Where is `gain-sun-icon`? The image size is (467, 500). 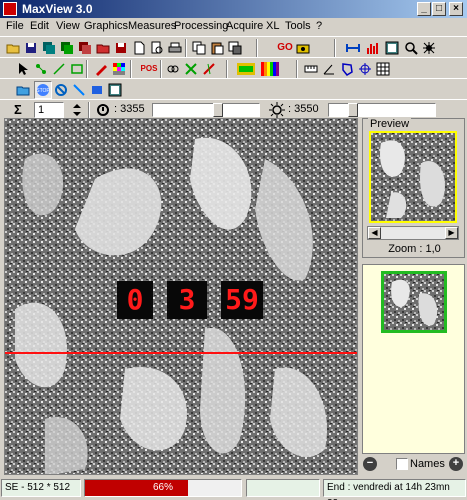
gain-sun-icon is located at coordinates (277, 110).